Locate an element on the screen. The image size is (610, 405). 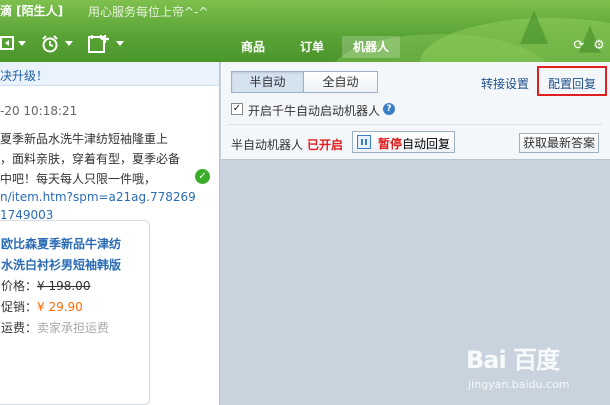
robot-status-label: 半自动机器人 is located at coordinates (267, 145).